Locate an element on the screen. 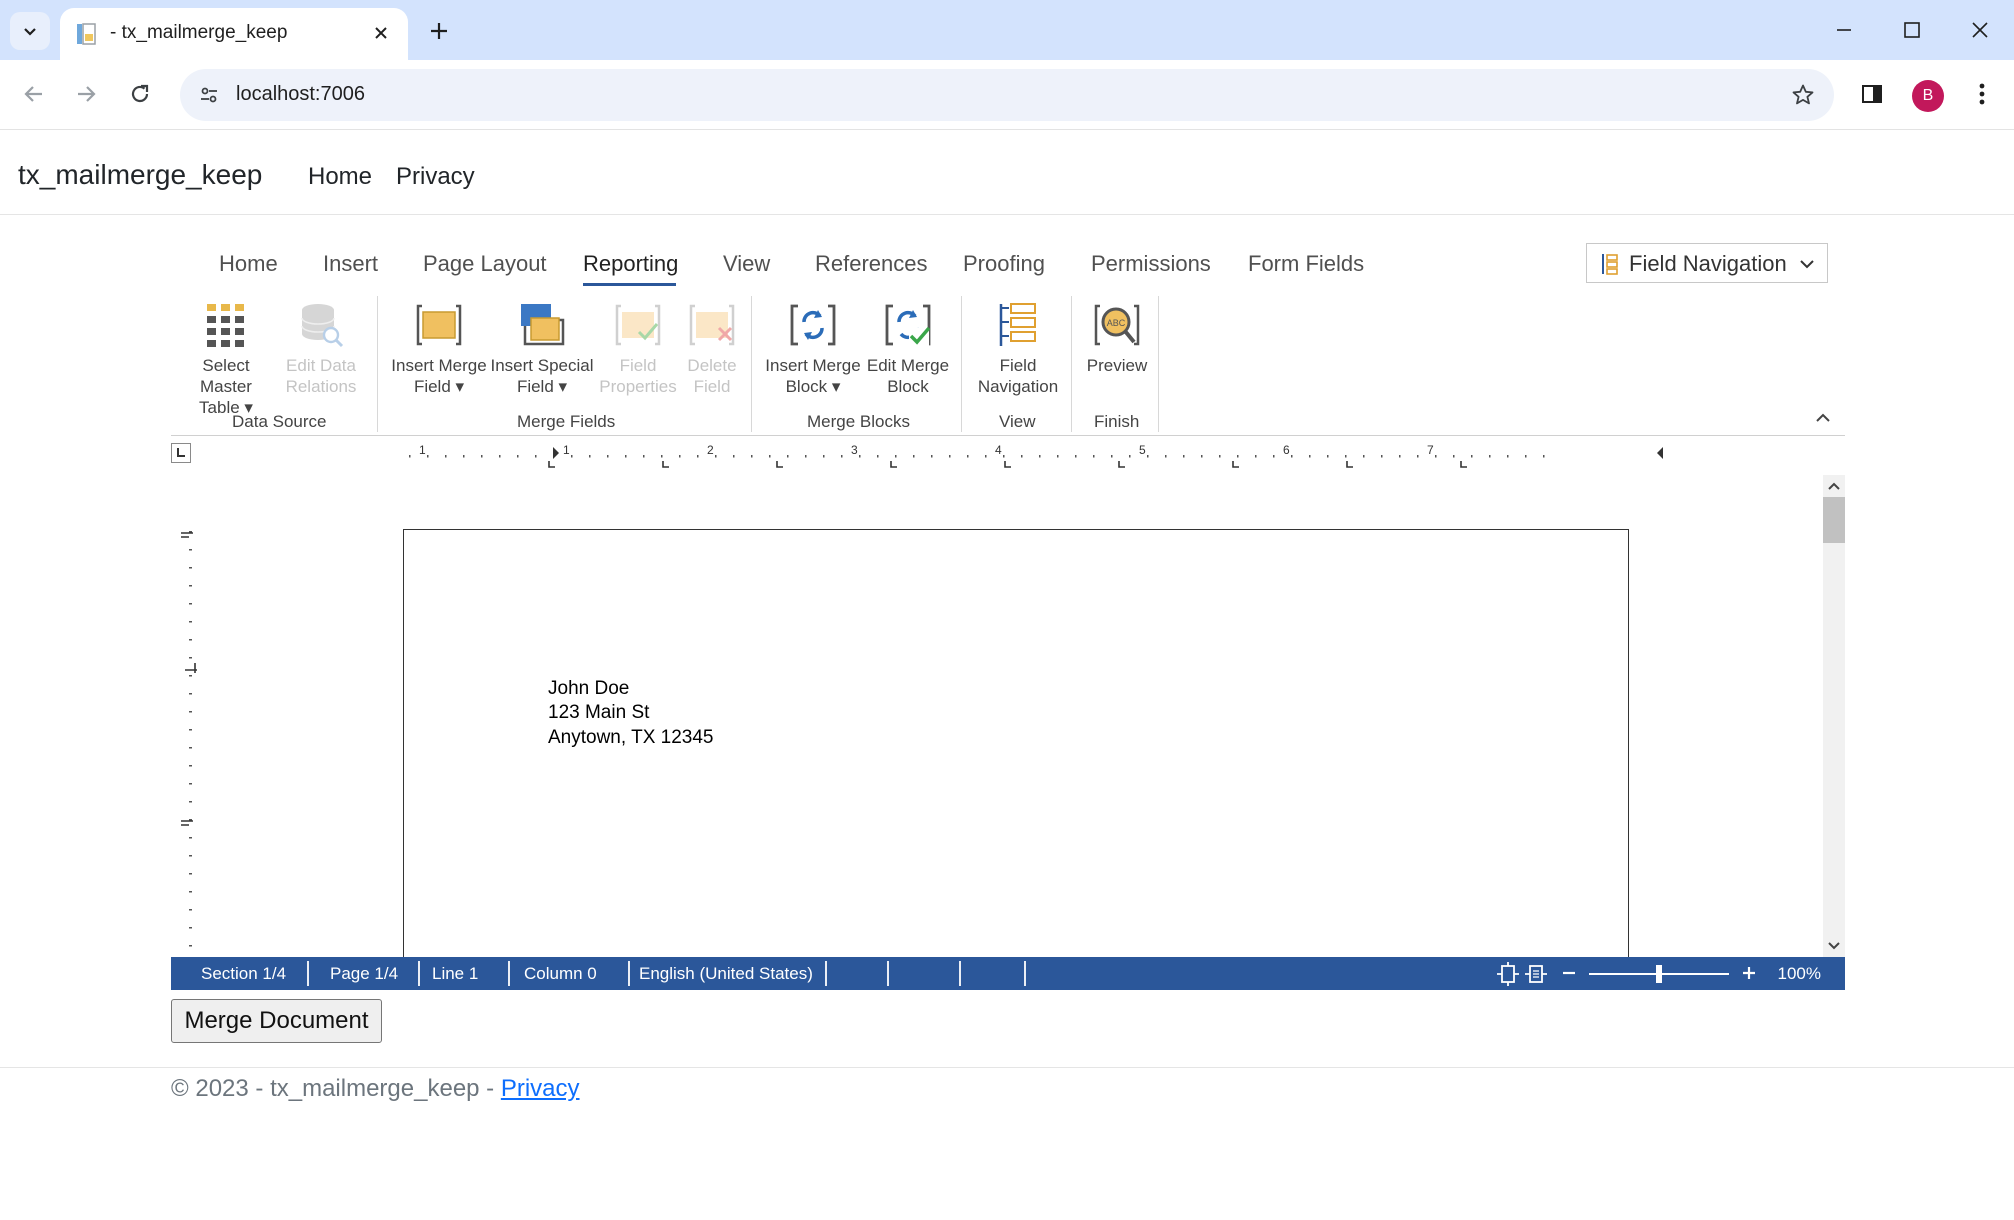 The image size is (2014, 1220). new-tab-icon is located at coordinates (439, 31).